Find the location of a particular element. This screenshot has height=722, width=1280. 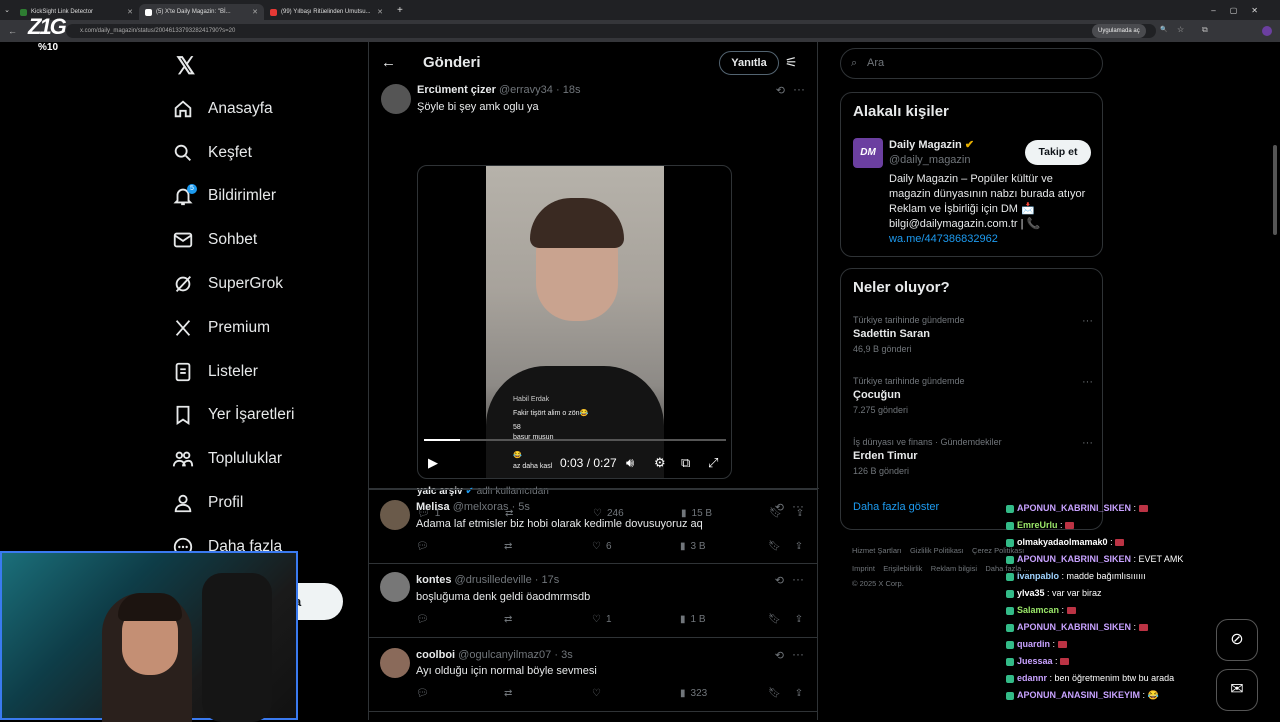

video-progress-bar is located at coordinates (575, 440).